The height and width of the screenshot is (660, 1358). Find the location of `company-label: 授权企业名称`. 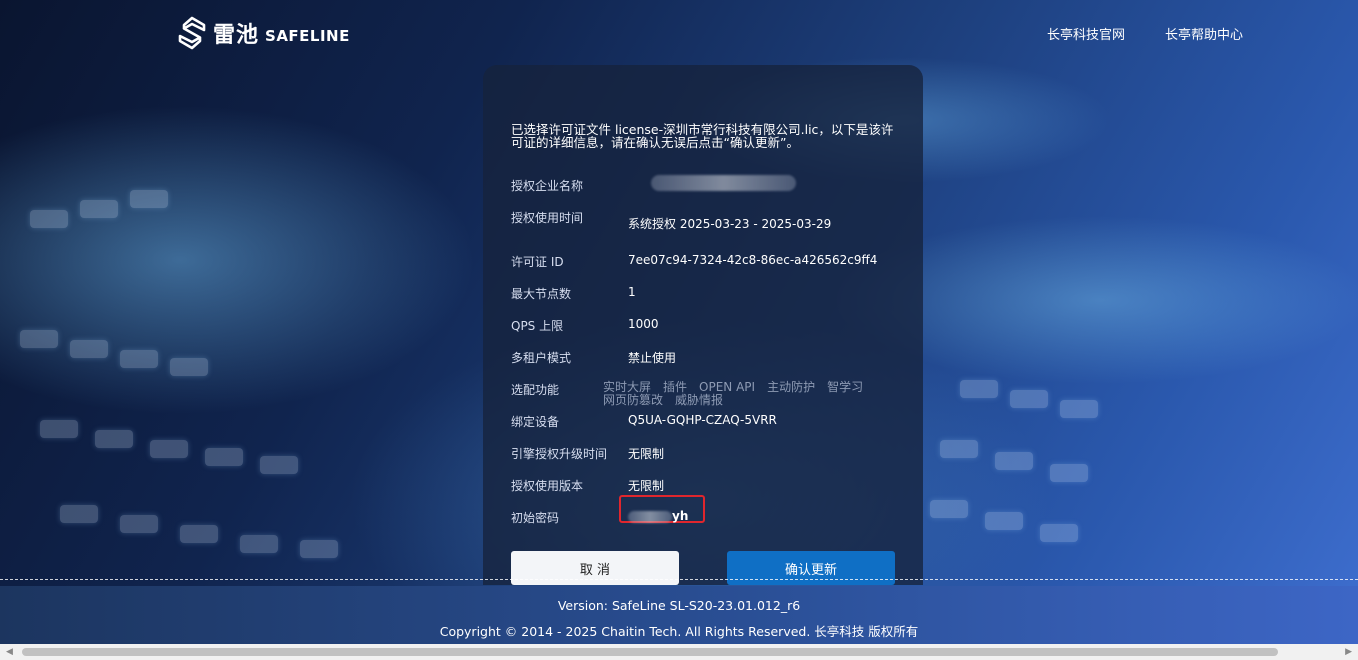

company-label: 授权企业名称 is located at coordinates (547, 186).